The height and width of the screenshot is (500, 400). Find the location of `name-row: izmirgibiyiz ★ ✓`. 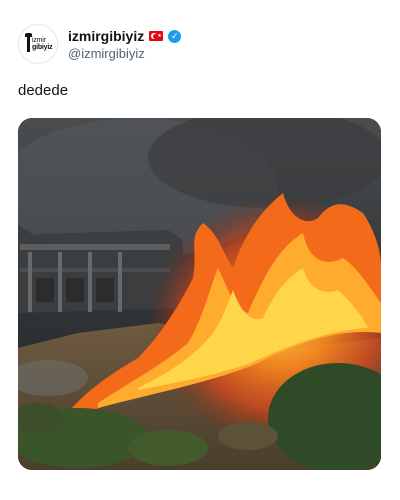

name-row: izmirgibiyiz ★ ✓ is located at coordinates (125, 36).